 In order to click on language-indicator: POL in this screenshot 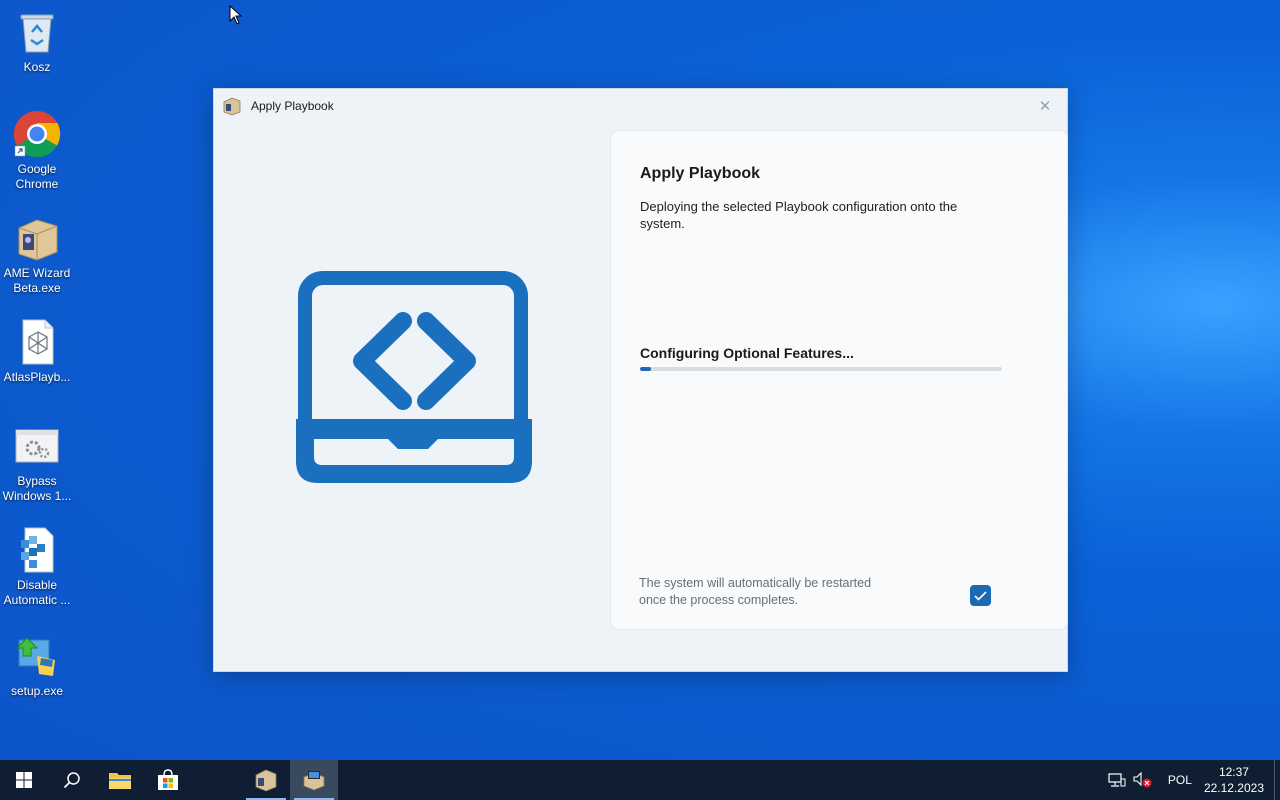, I will do `click(1180, 780)`.